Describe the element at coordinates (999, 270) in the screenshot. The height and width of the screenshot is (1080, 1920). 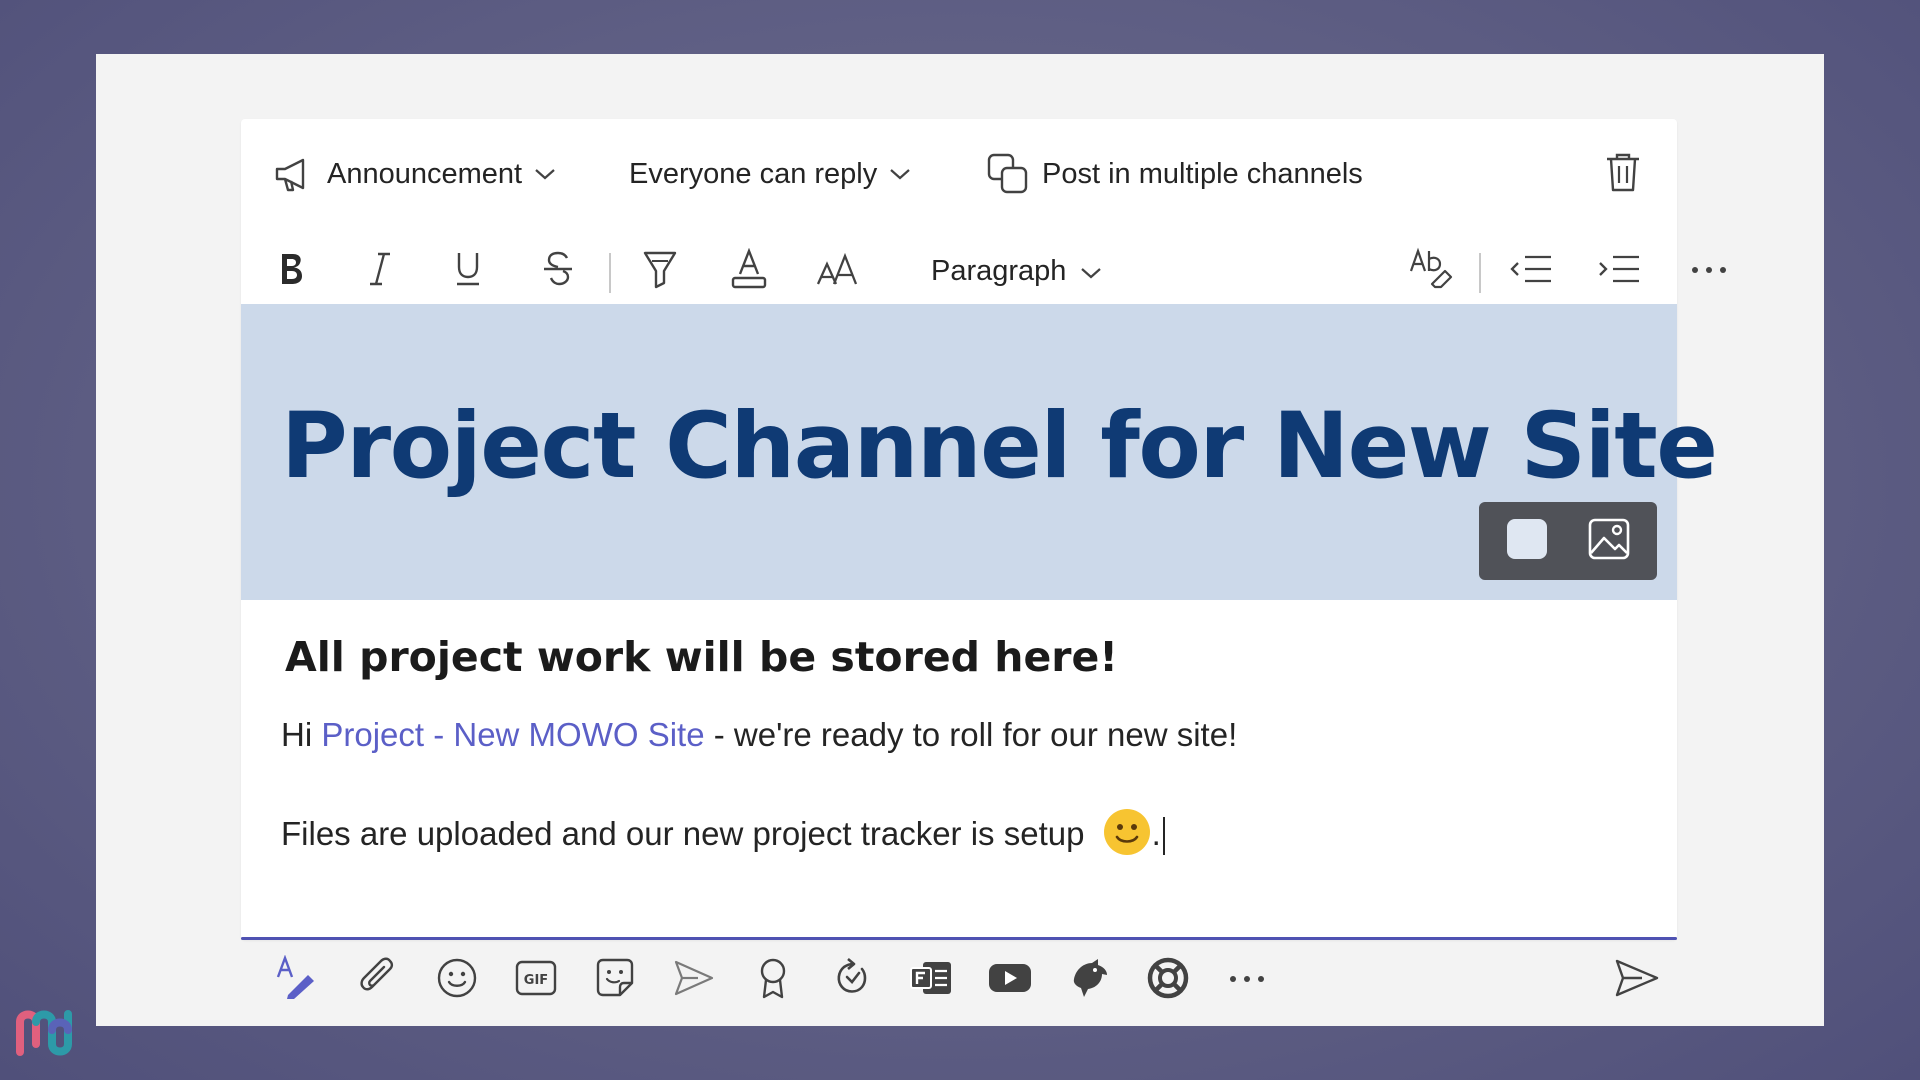
I see `paragraph-style-label: Paragraph` at that location.